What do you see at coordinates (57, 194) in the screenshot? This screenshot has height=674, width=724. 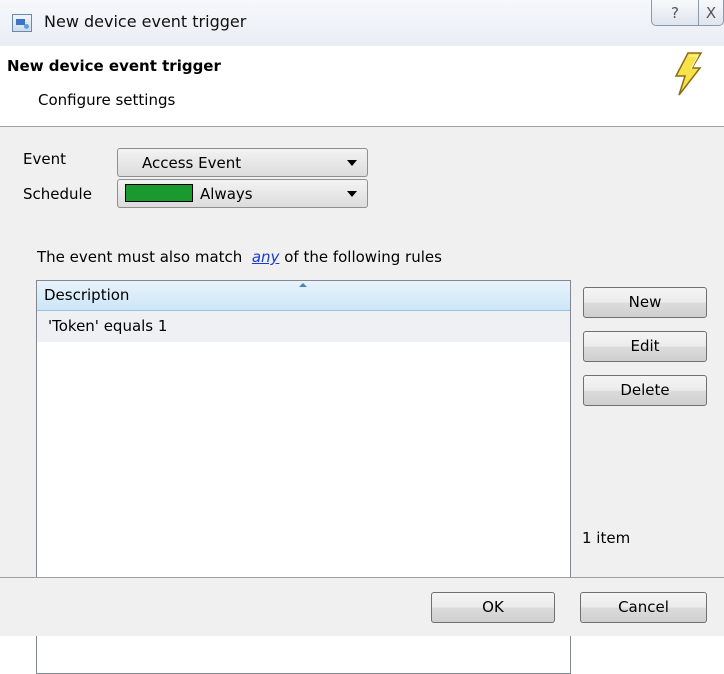 I see `schedule-label: Schedule` at bounding box center [57, 194].